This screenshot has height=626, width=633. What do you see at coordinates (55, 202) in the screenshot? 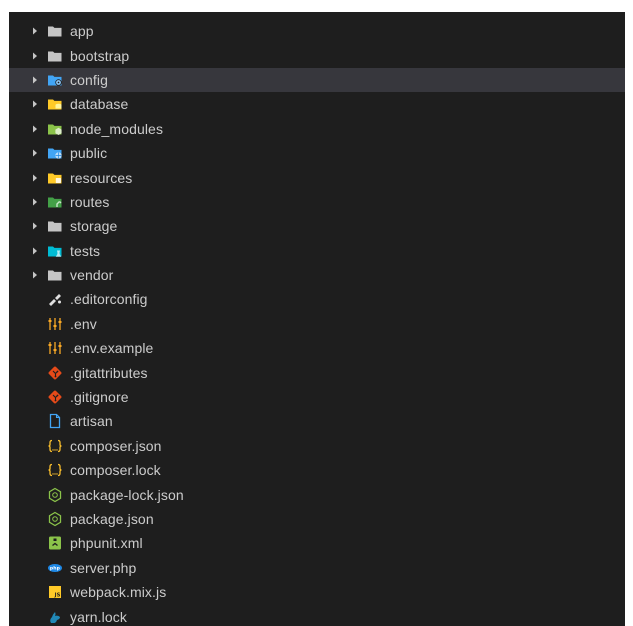
I see `folder-routes-icon` at bounding box center [55, 202].